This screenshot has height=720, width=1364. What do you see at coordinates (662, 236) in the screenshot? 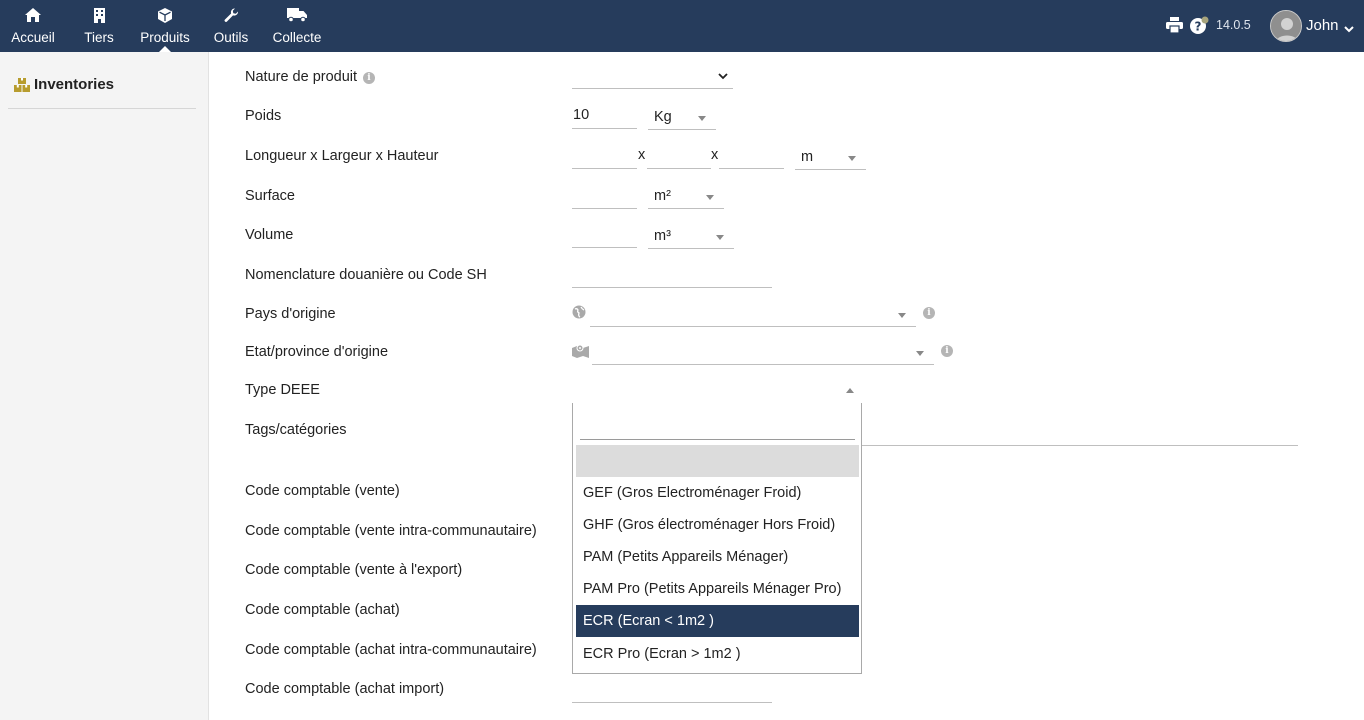
I see `volume-unit-value: m³` at bounding box center [662, 236].